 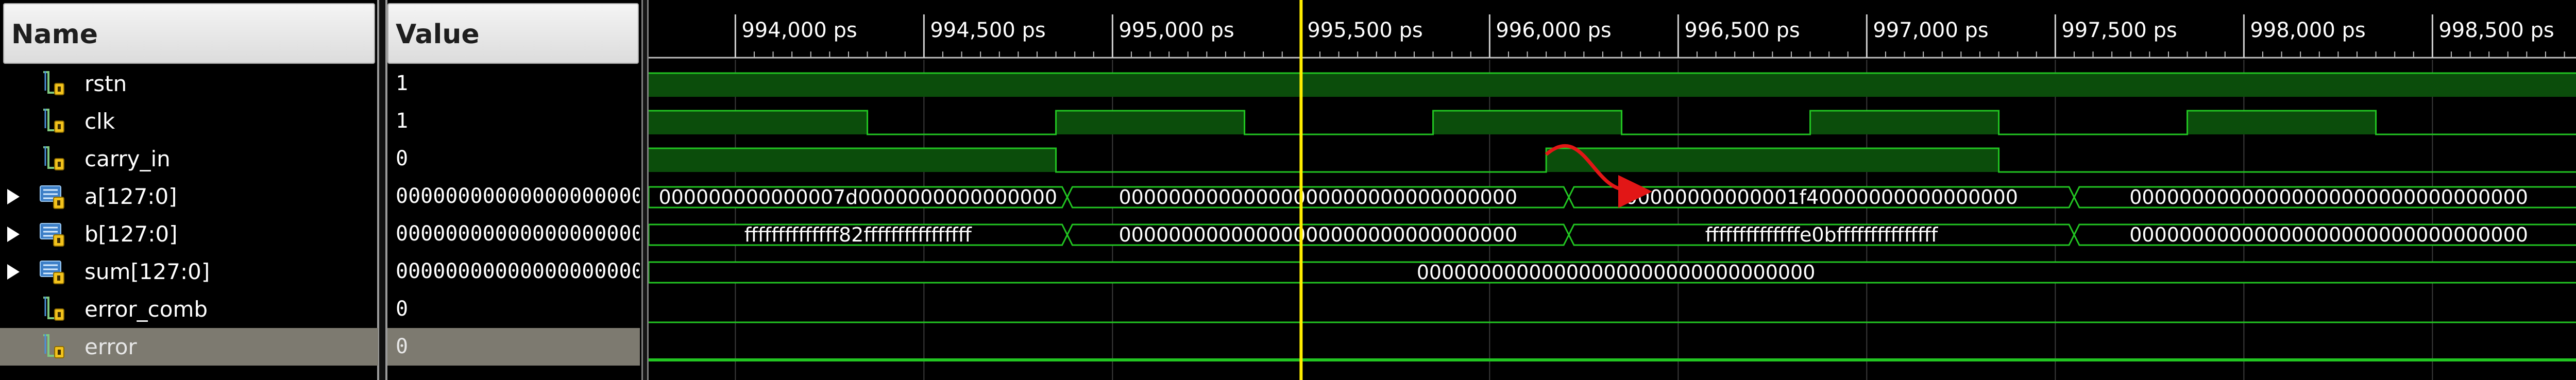 I want to click on time-tick-label: 994,500 ps, so click(x=987, y=31).